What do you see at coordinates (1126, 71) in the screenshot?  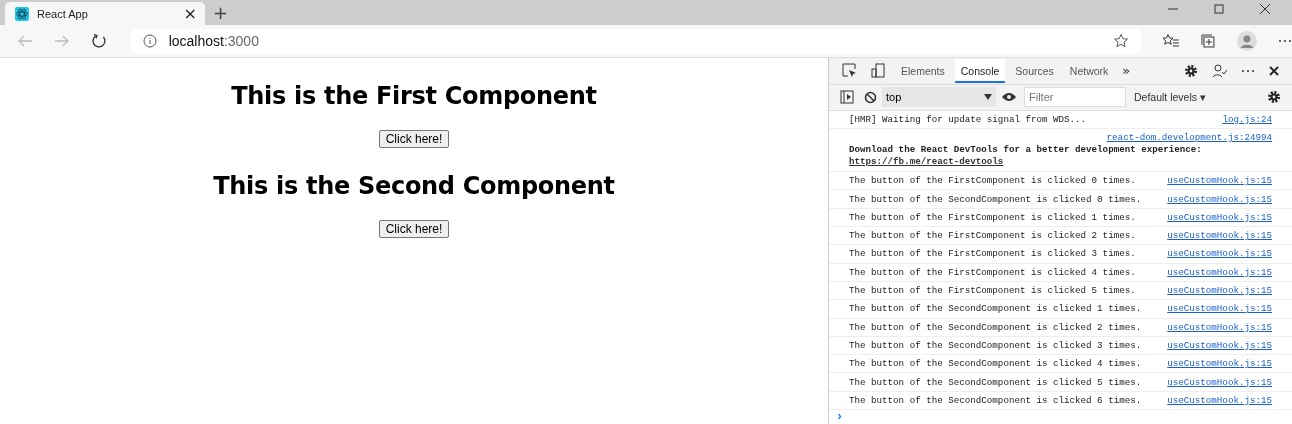 I see `more-tabs-button: »` at bounding box center [1126, 71].